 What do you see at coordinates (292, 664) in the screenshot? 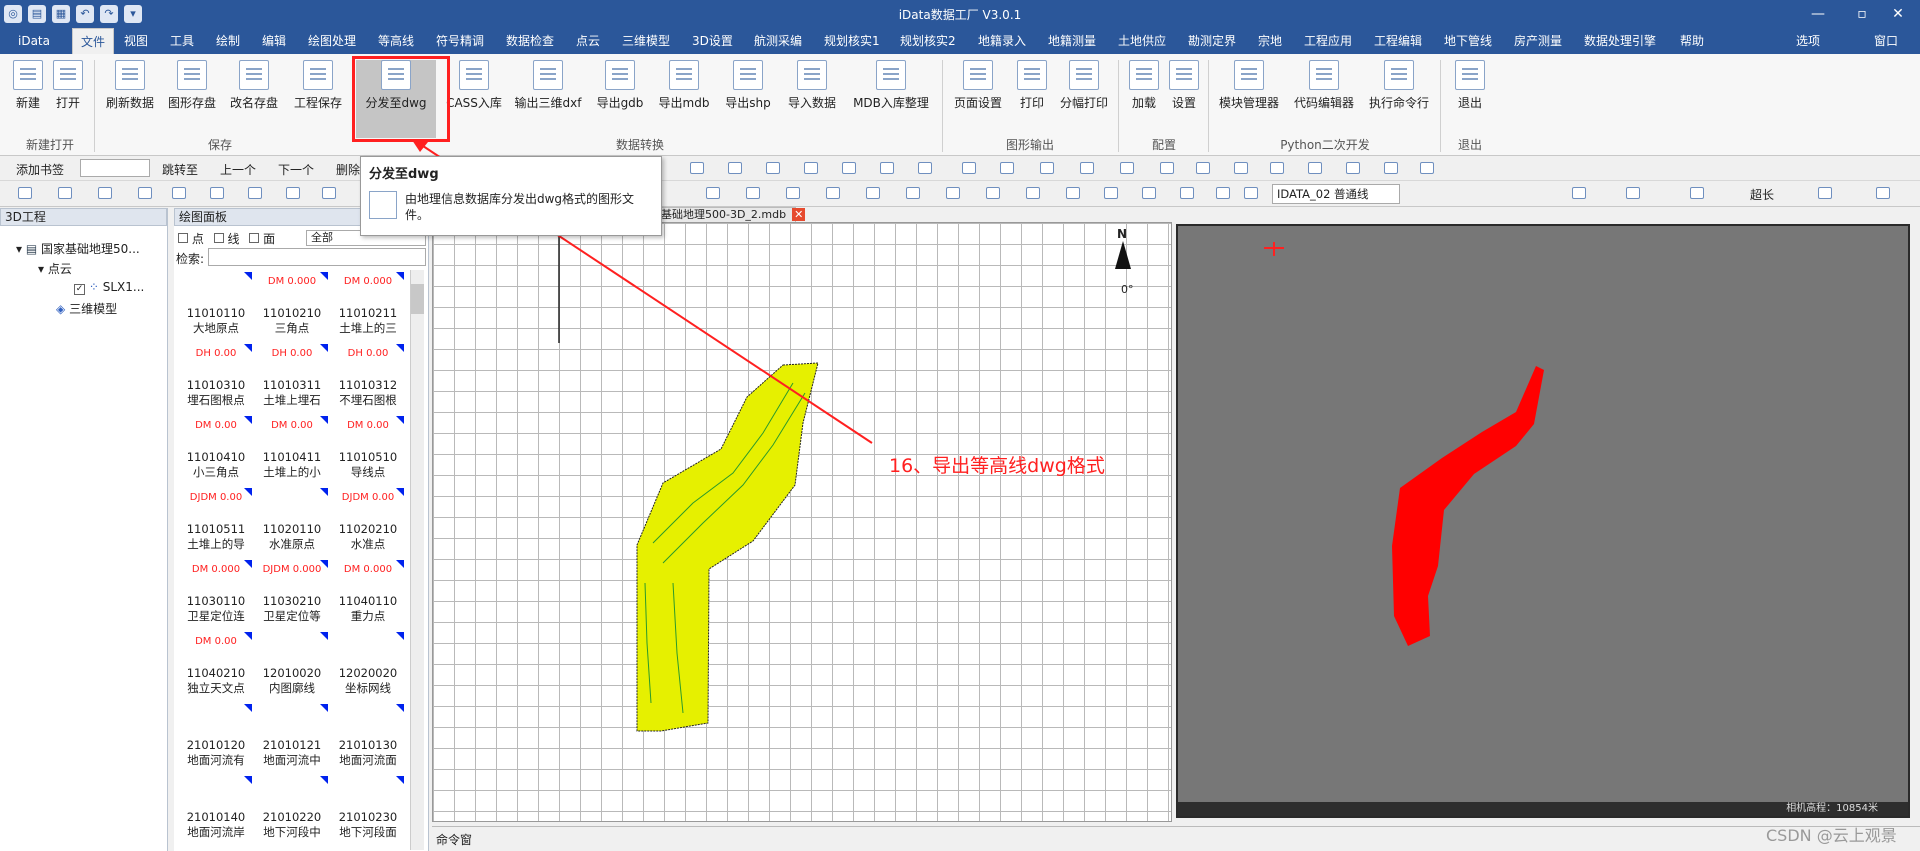
I see `symbol-item: 12010020 内图廓线` at bounding box center [292, 664].